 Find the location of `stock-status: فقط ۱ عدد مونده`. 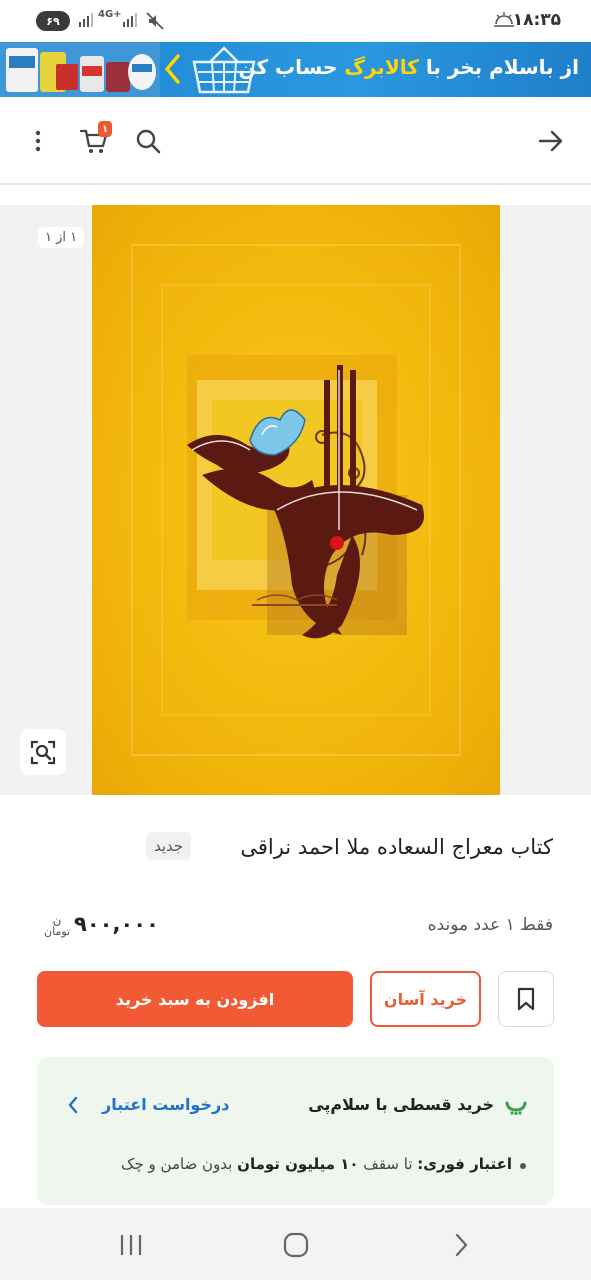

stock-status: فقط ۱ عدد مونده is located at coordinates (490, 925).